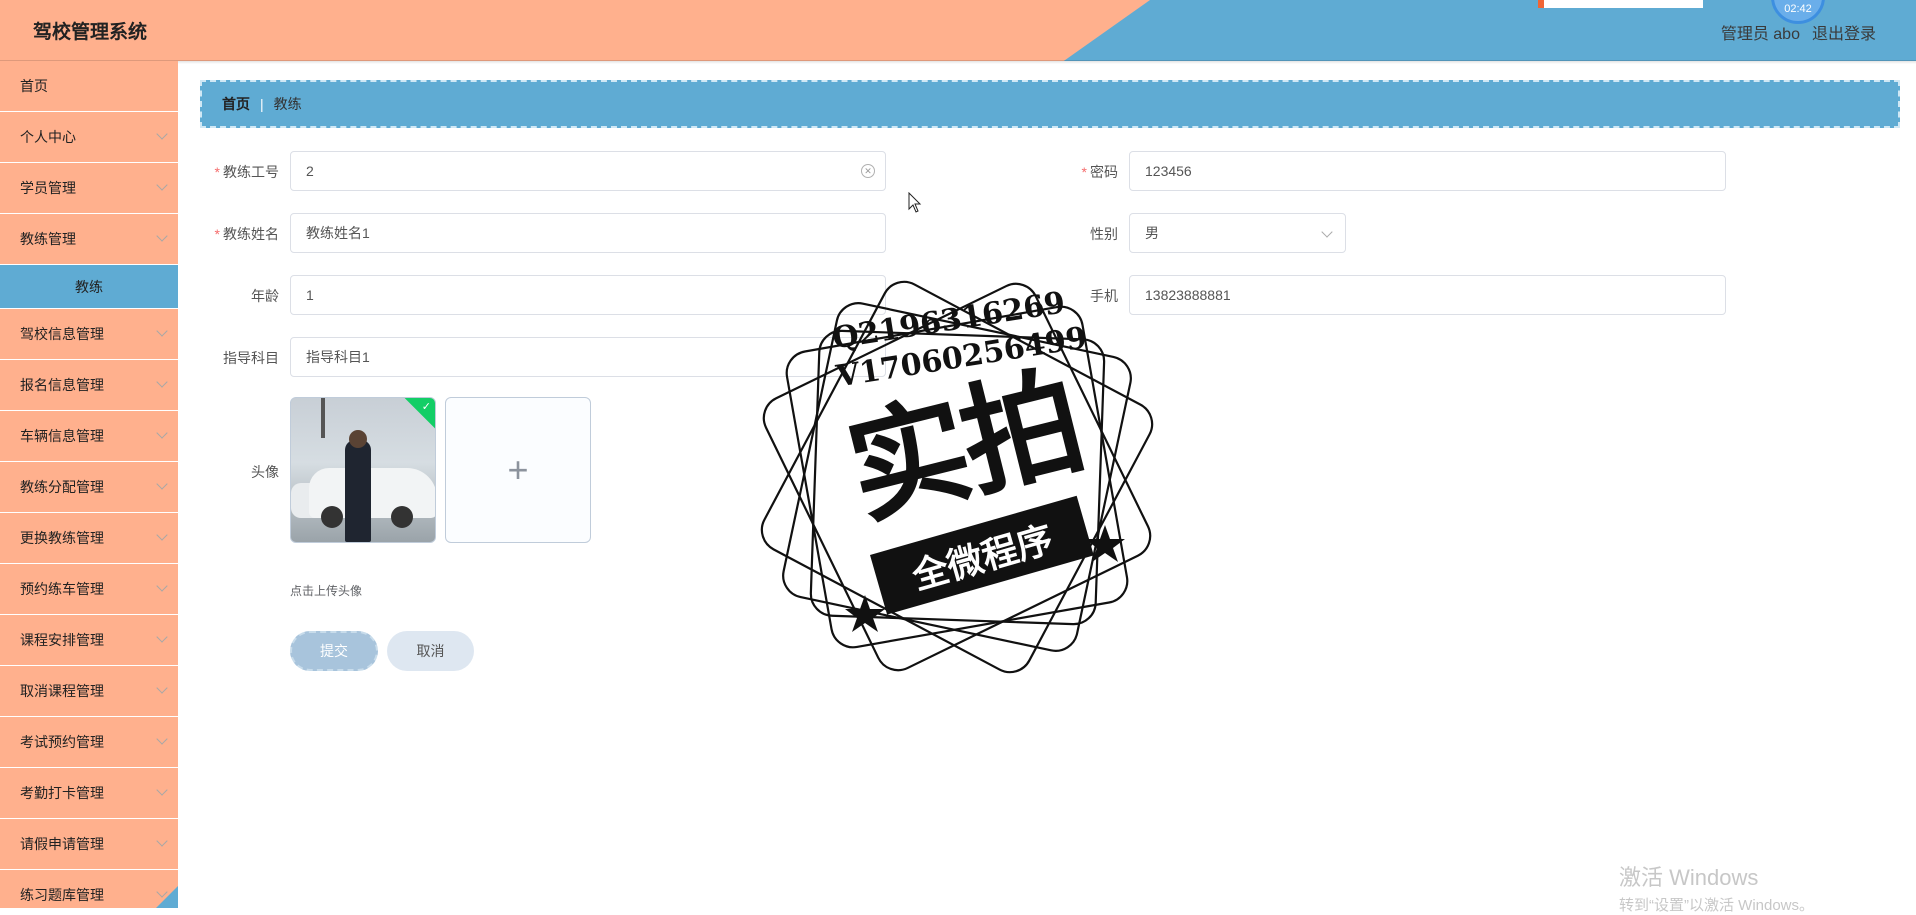 This screenshot has width=1916, height=915. What do you see at coordinates (48, 239) in the screenshot?
I see `sidebar-item-label: 教练管理` at bounding box center [48, 239].